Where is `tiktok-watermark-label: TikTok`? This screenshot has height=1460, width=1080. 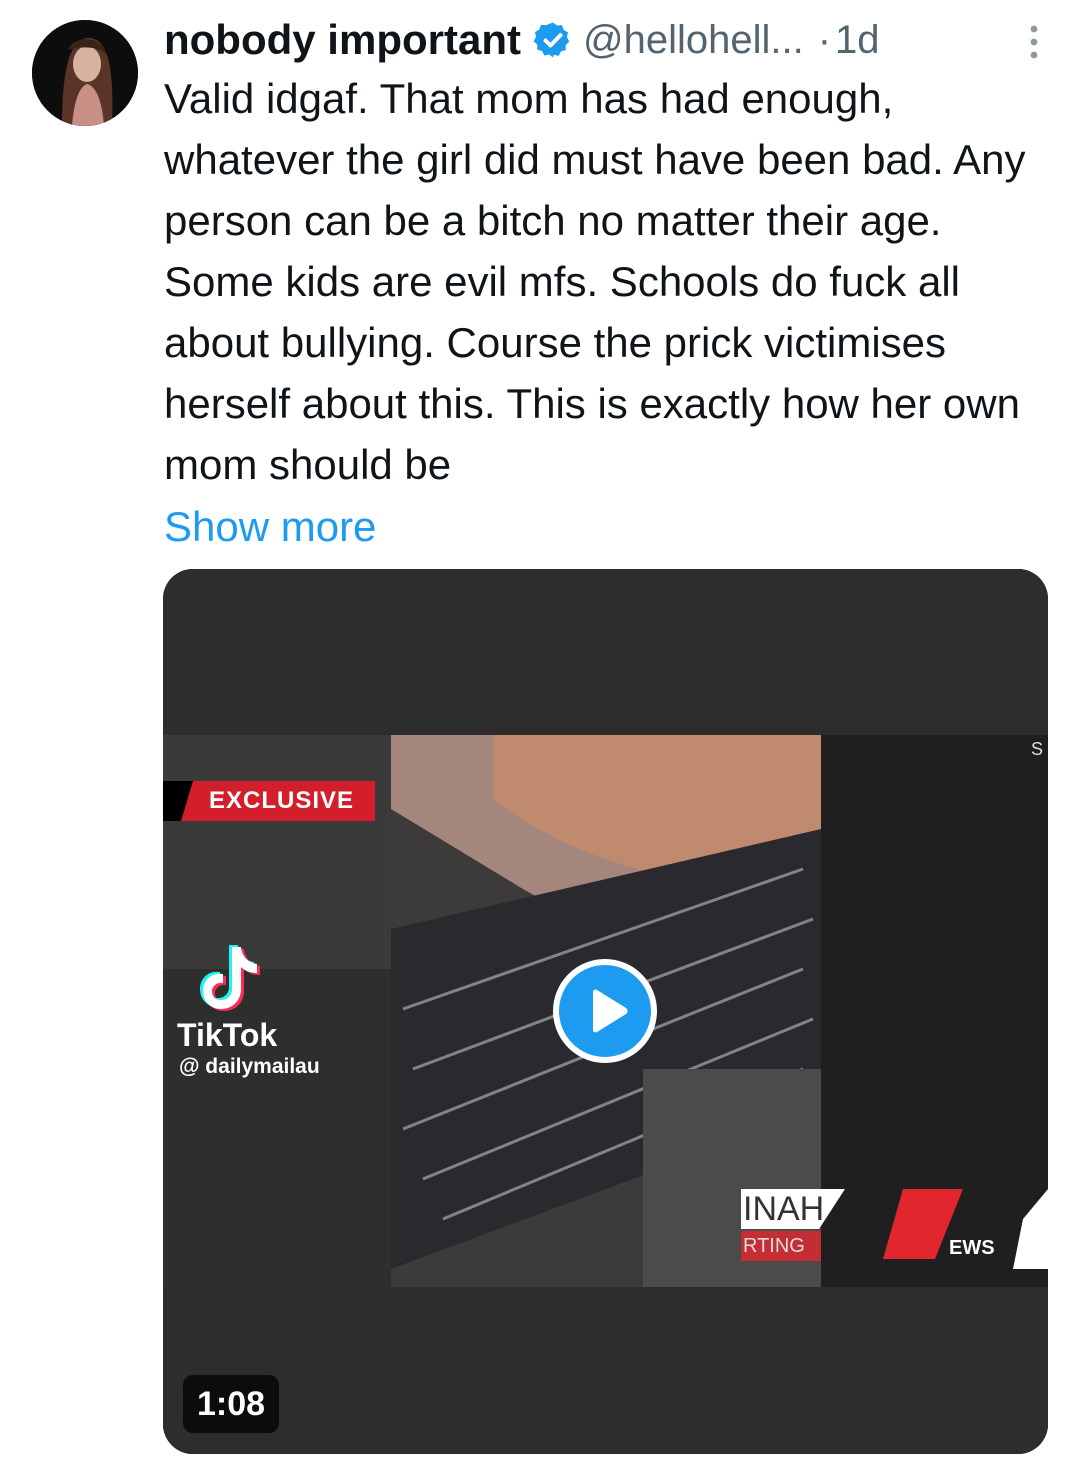 tiktok-watermark-label: TikTok is located at coordinates (227, 1035).